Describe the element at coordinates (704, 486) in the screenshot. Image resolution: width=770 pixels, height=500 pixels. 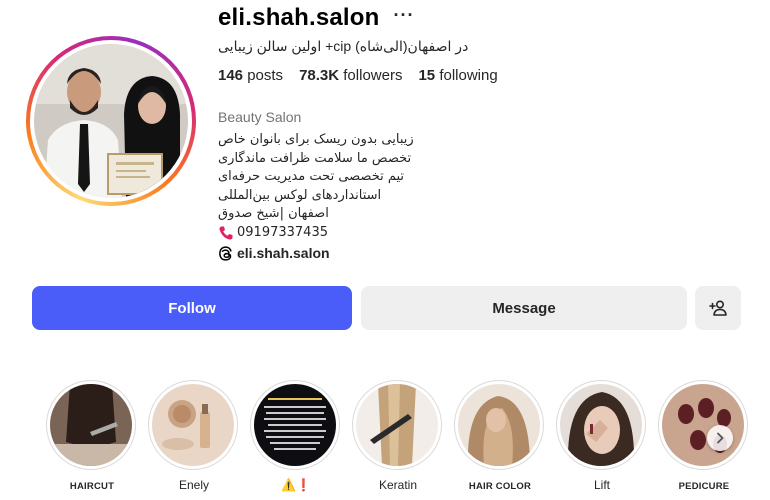
I see `highlight-label: PEDICURE` at that location.